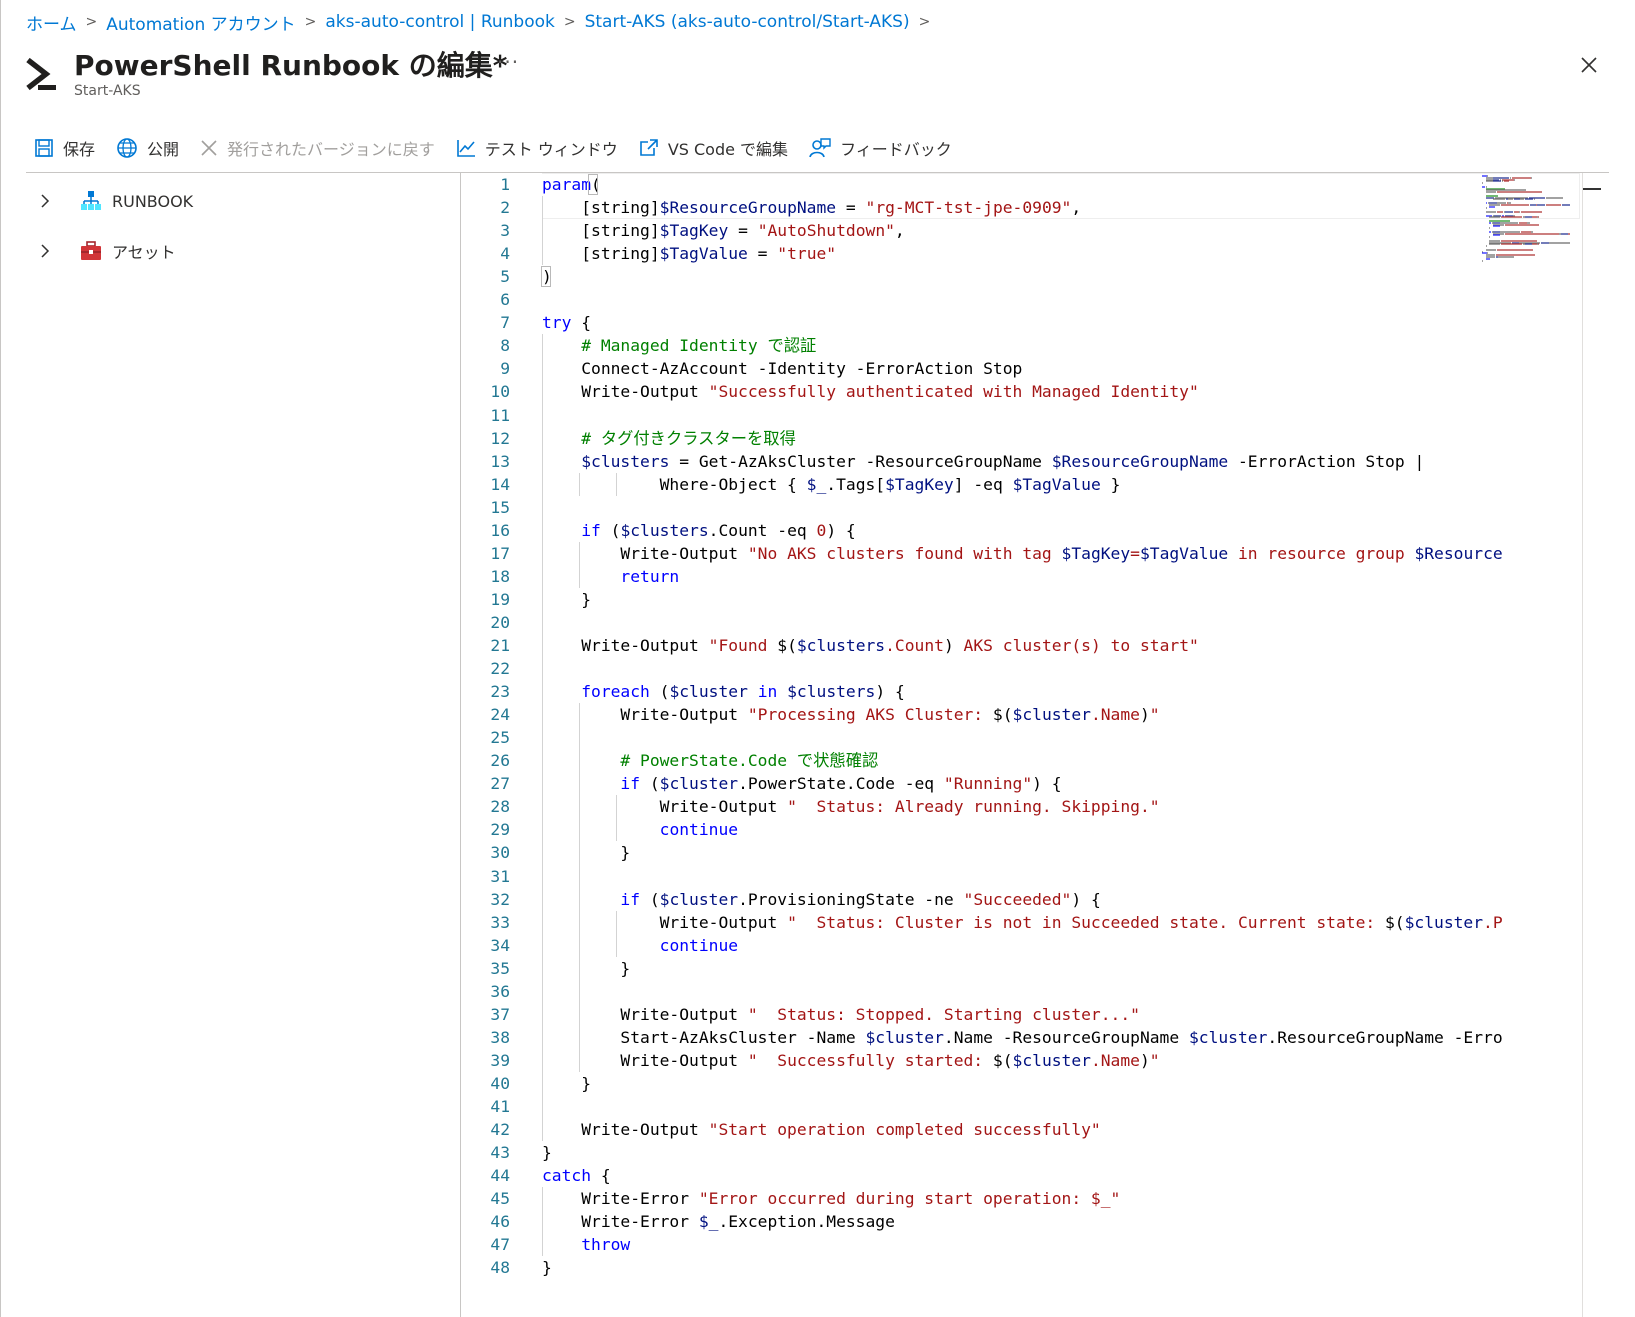 The image size is (1635, 1317). I want to click on code-token: ,, so click(899, 231).